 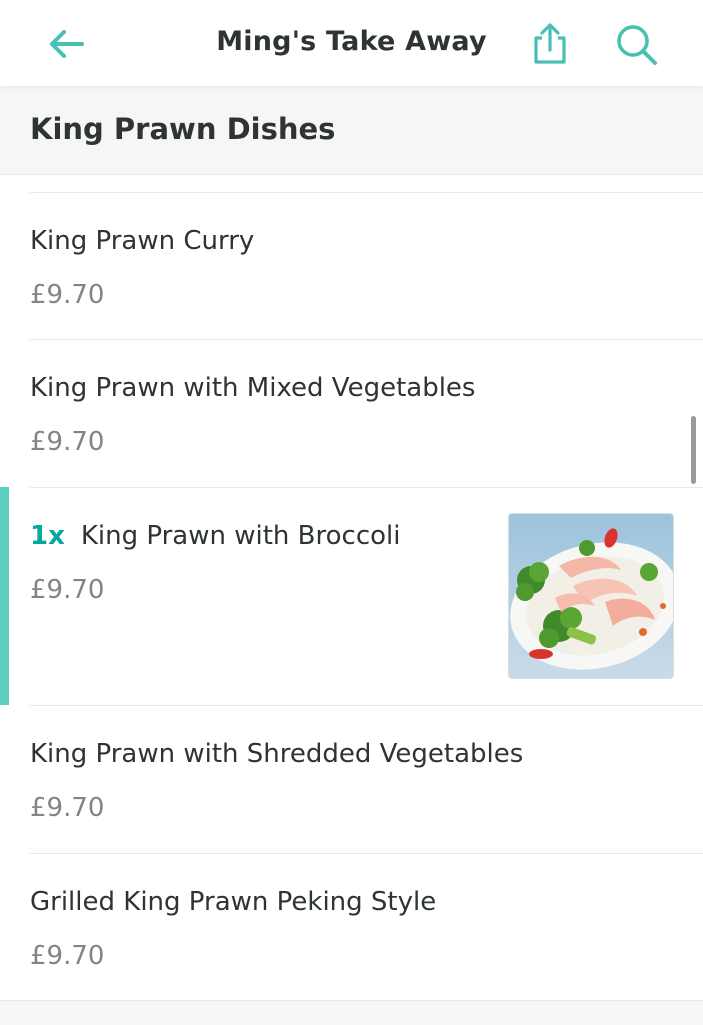 What do you see at coordinates (233, 902) in the screenshot?
I see `menu-item-name: Grilled King Prawn Peking Style` at bounding box center [233, 902].